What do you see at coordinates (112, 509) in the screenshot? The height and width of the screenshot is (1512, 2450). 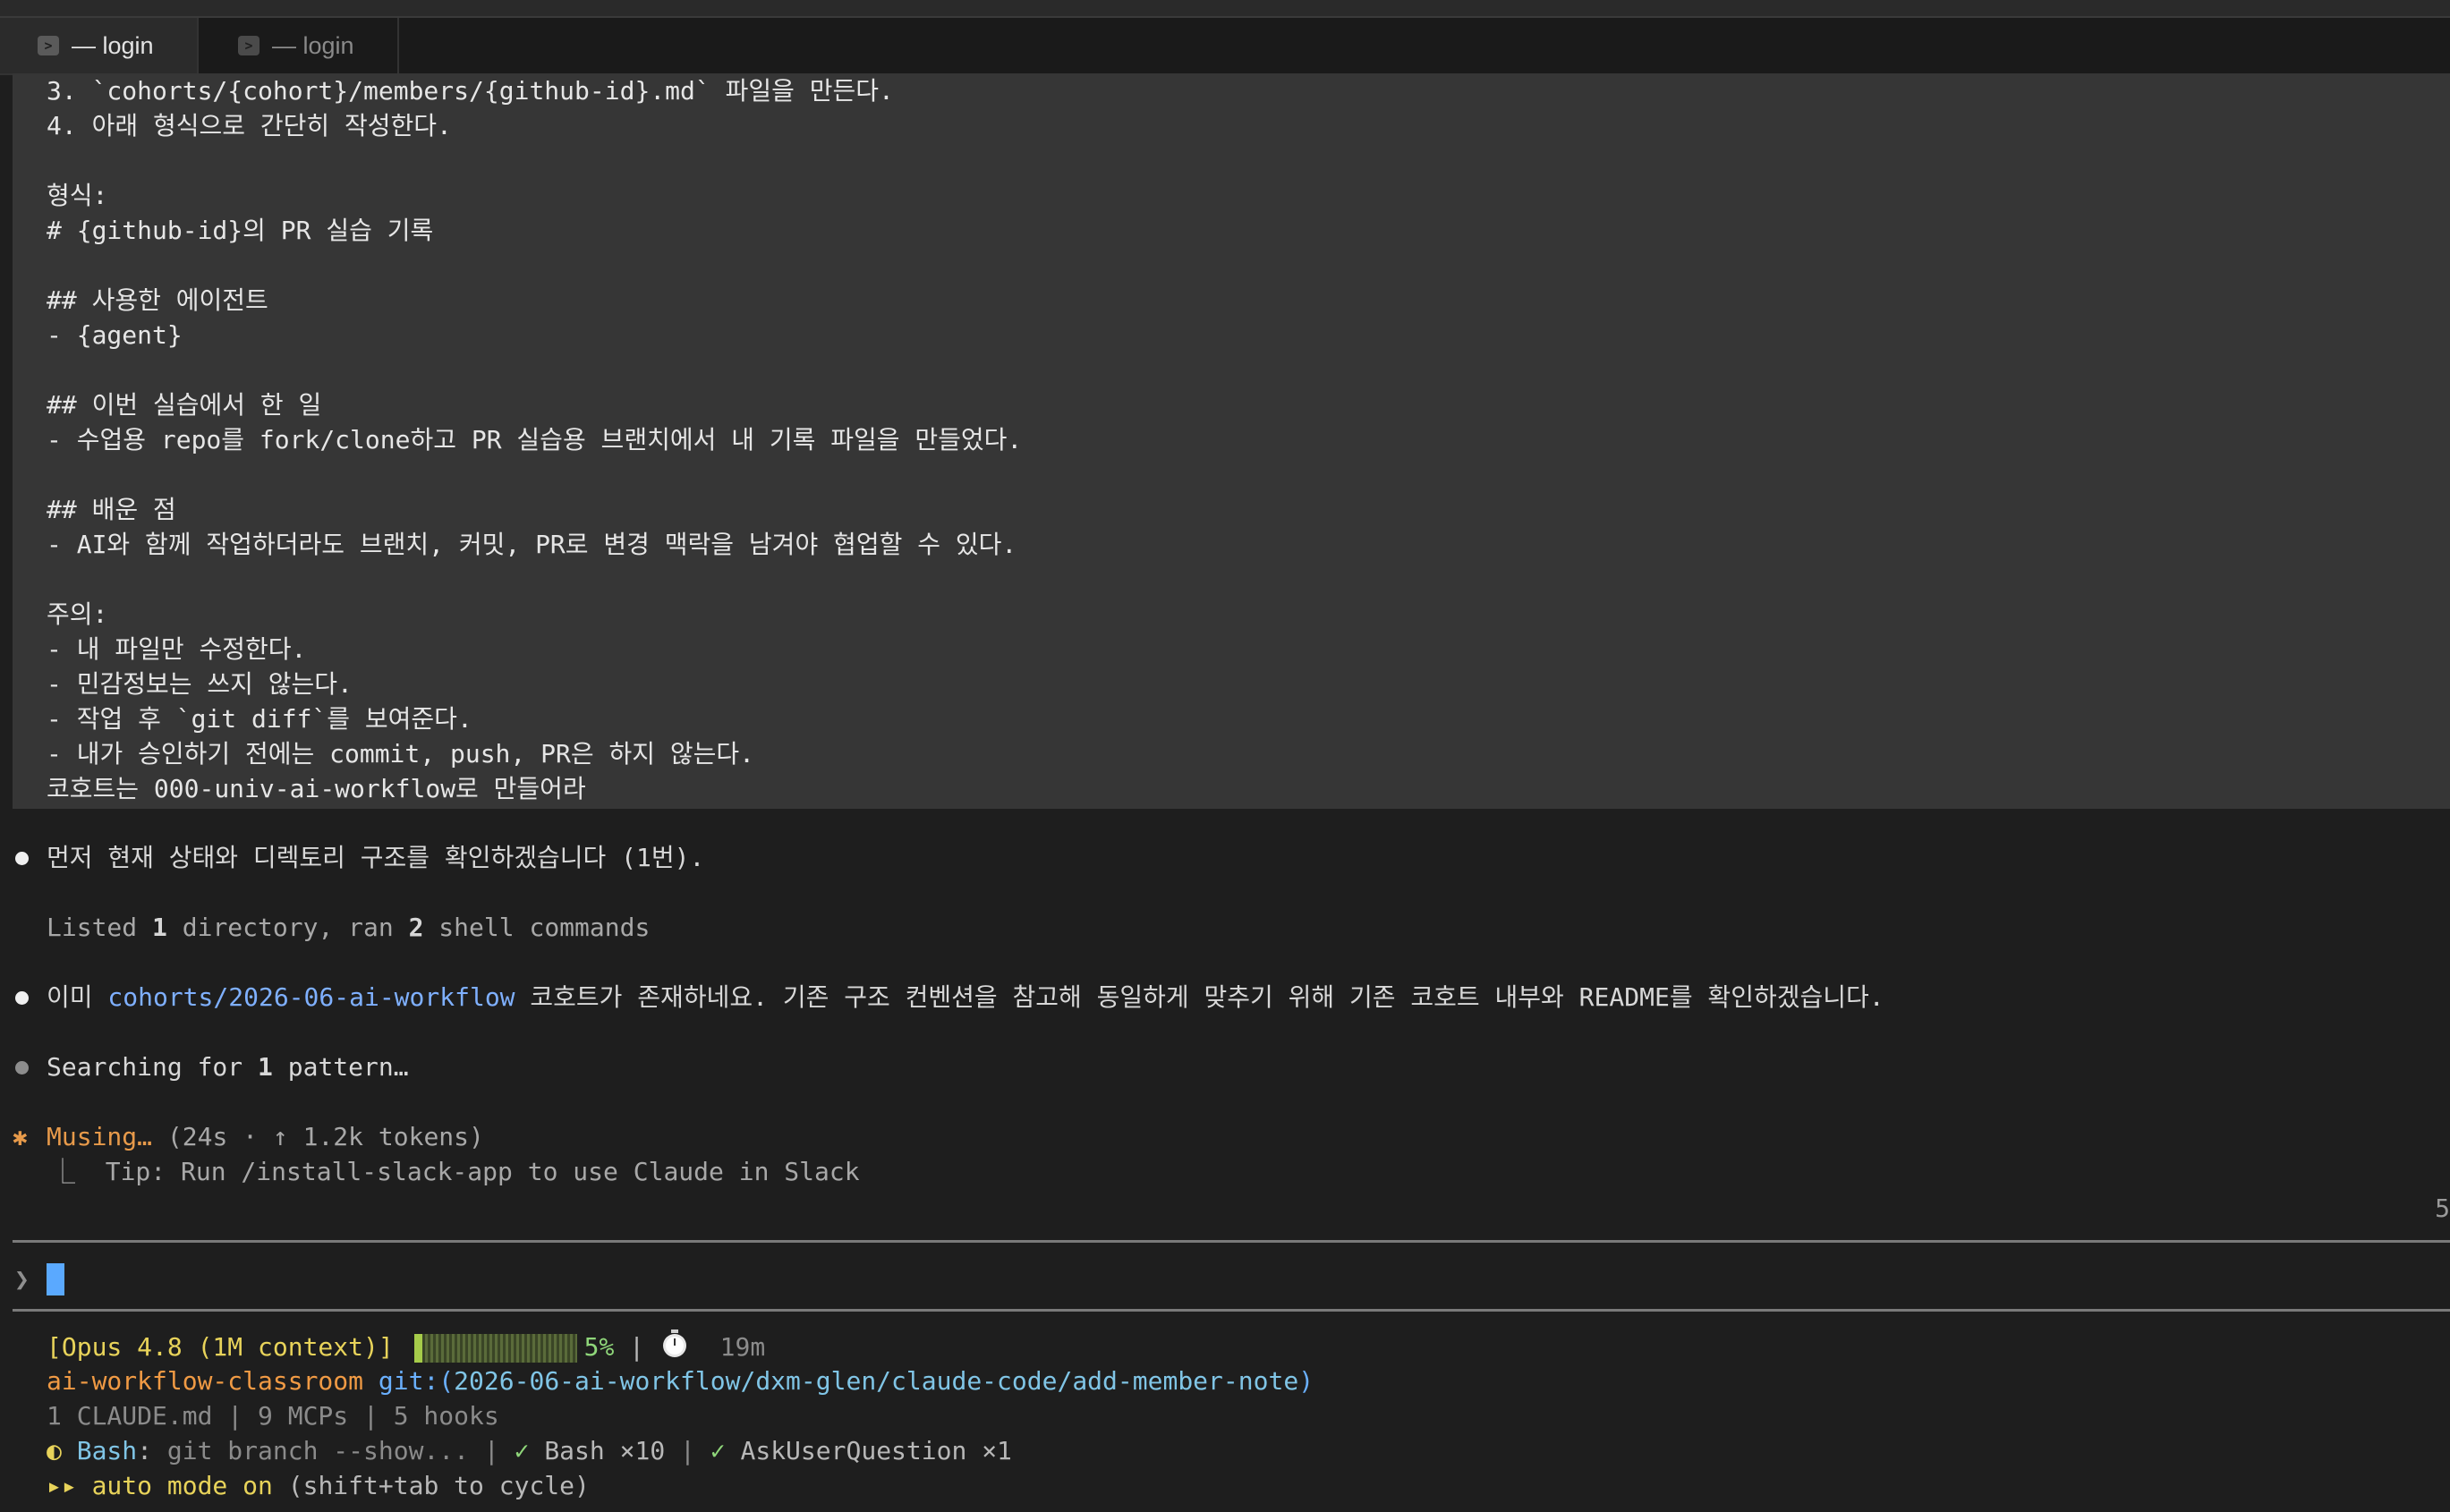 I see `prompt-line: ## 배운 점` at bounding box center [112, 509].